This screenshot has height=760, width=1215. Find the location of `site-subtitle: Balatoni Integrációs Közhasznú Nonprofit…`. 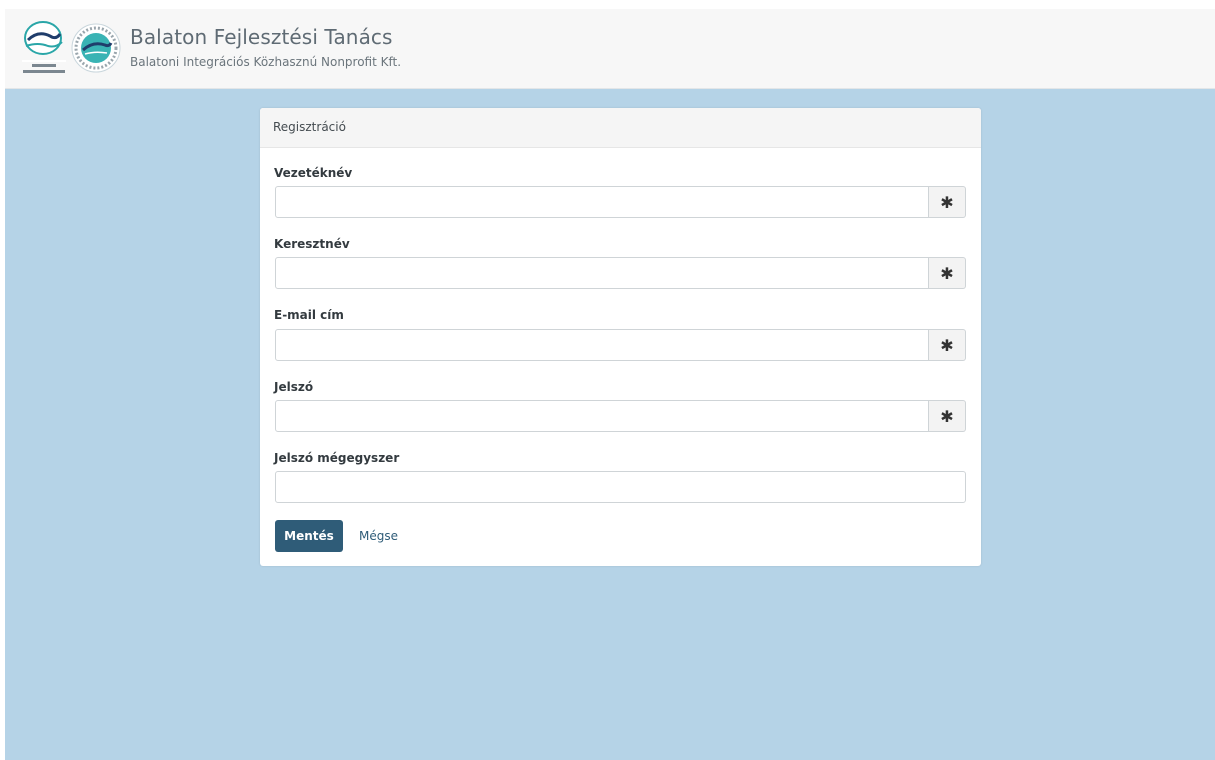

site-subtitle: Balatoni Integrációs Közhasznú Nonprofit… is located at coordinates (266, 62).